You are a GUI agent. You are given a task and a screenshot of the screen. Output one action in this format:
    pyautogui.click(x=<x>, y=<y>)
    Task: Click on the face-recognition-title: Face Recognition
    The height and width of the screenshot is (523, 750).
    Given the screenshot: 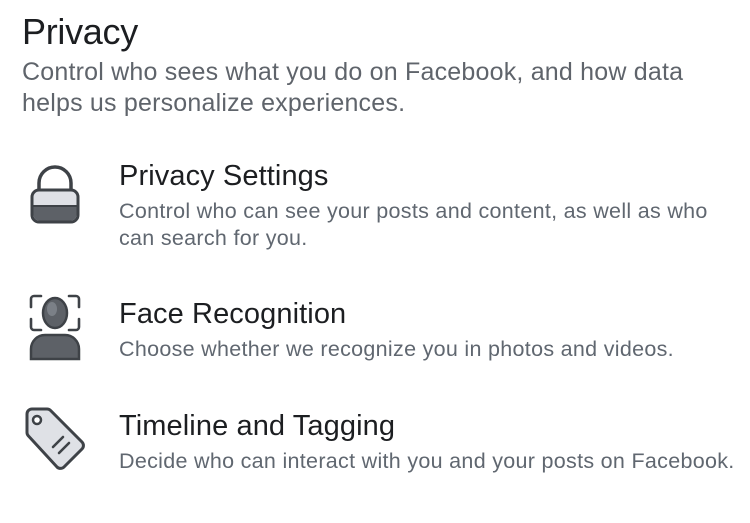 What is the action you would take?
    pyautogui.click(x=233, y=314)
    